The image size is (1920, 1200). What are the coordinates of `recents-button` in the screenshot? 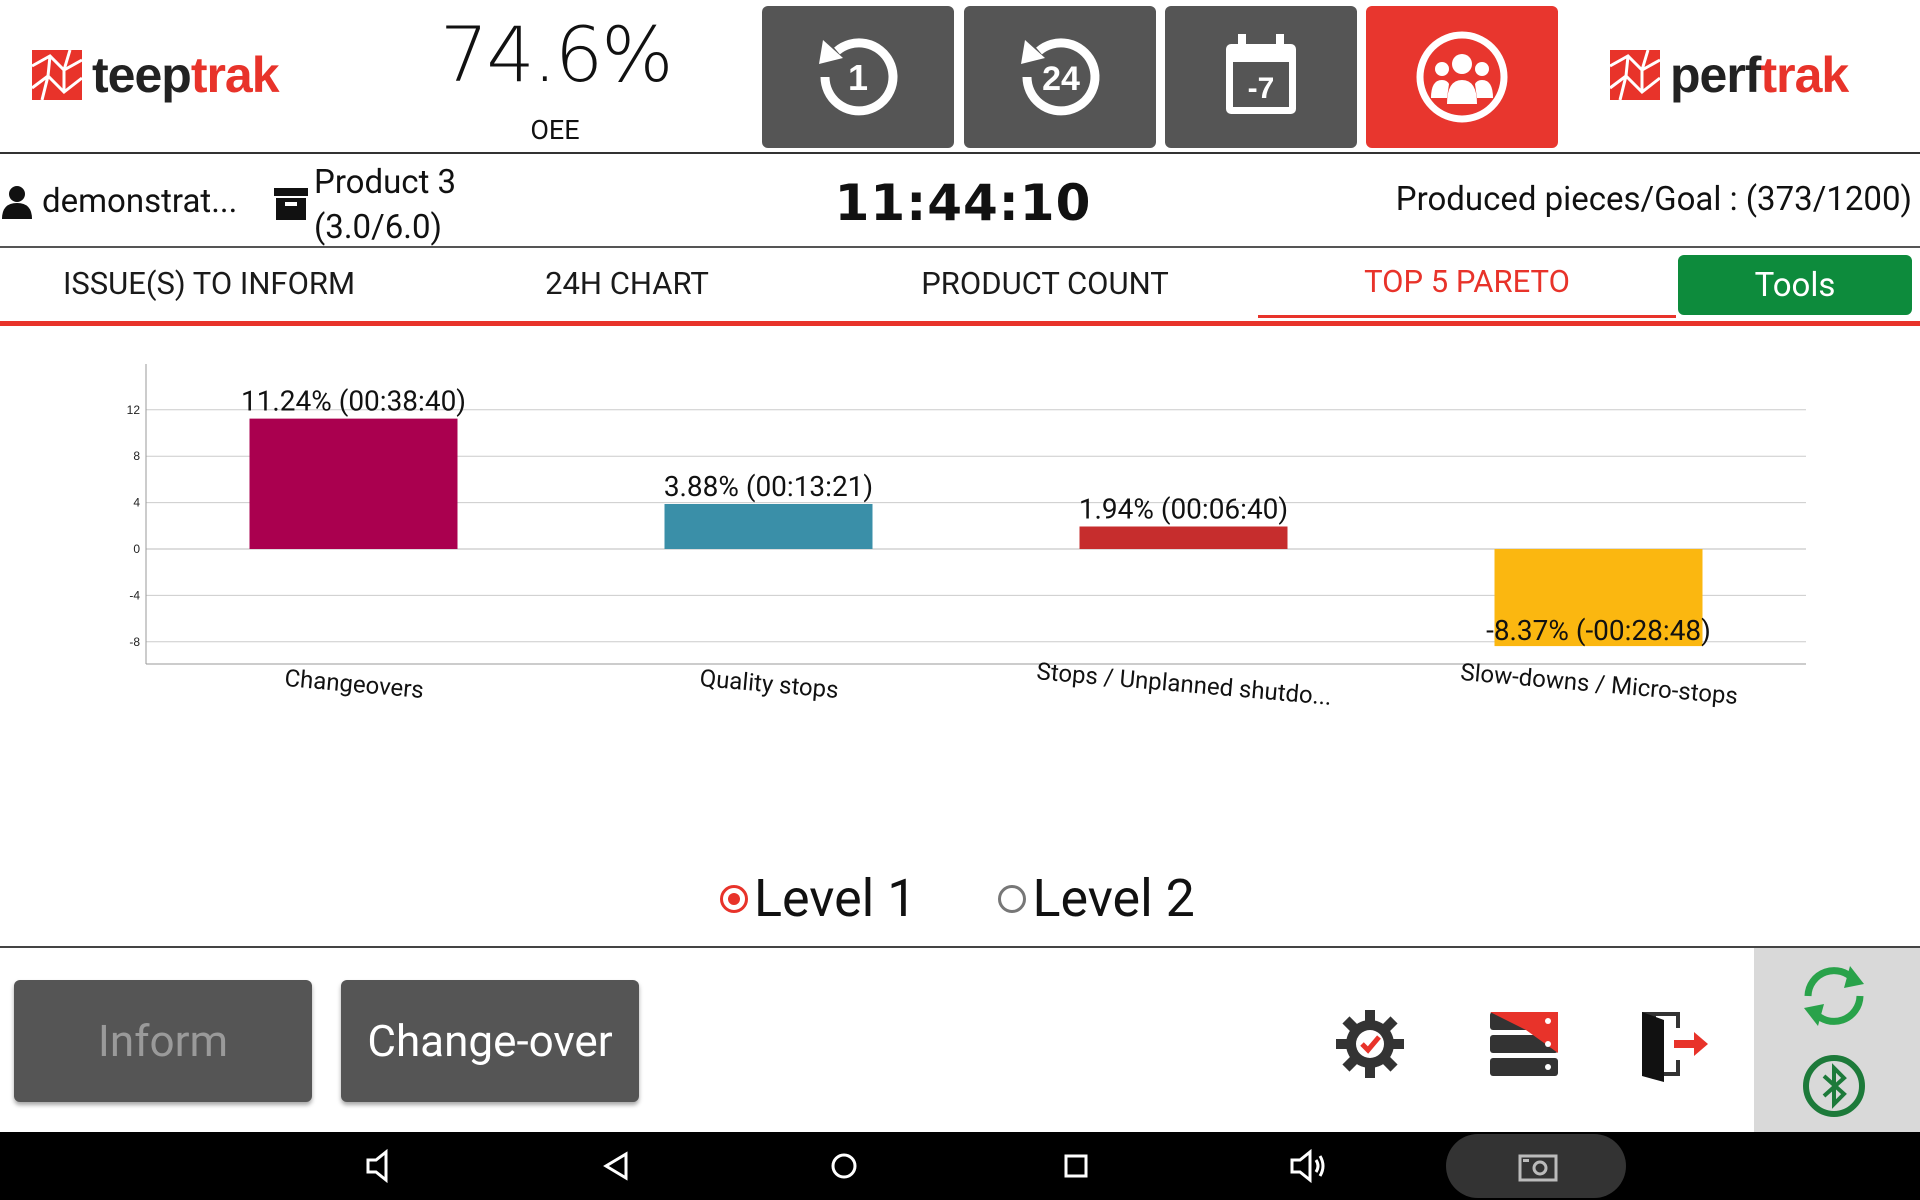 It's located at (1076, 1166).